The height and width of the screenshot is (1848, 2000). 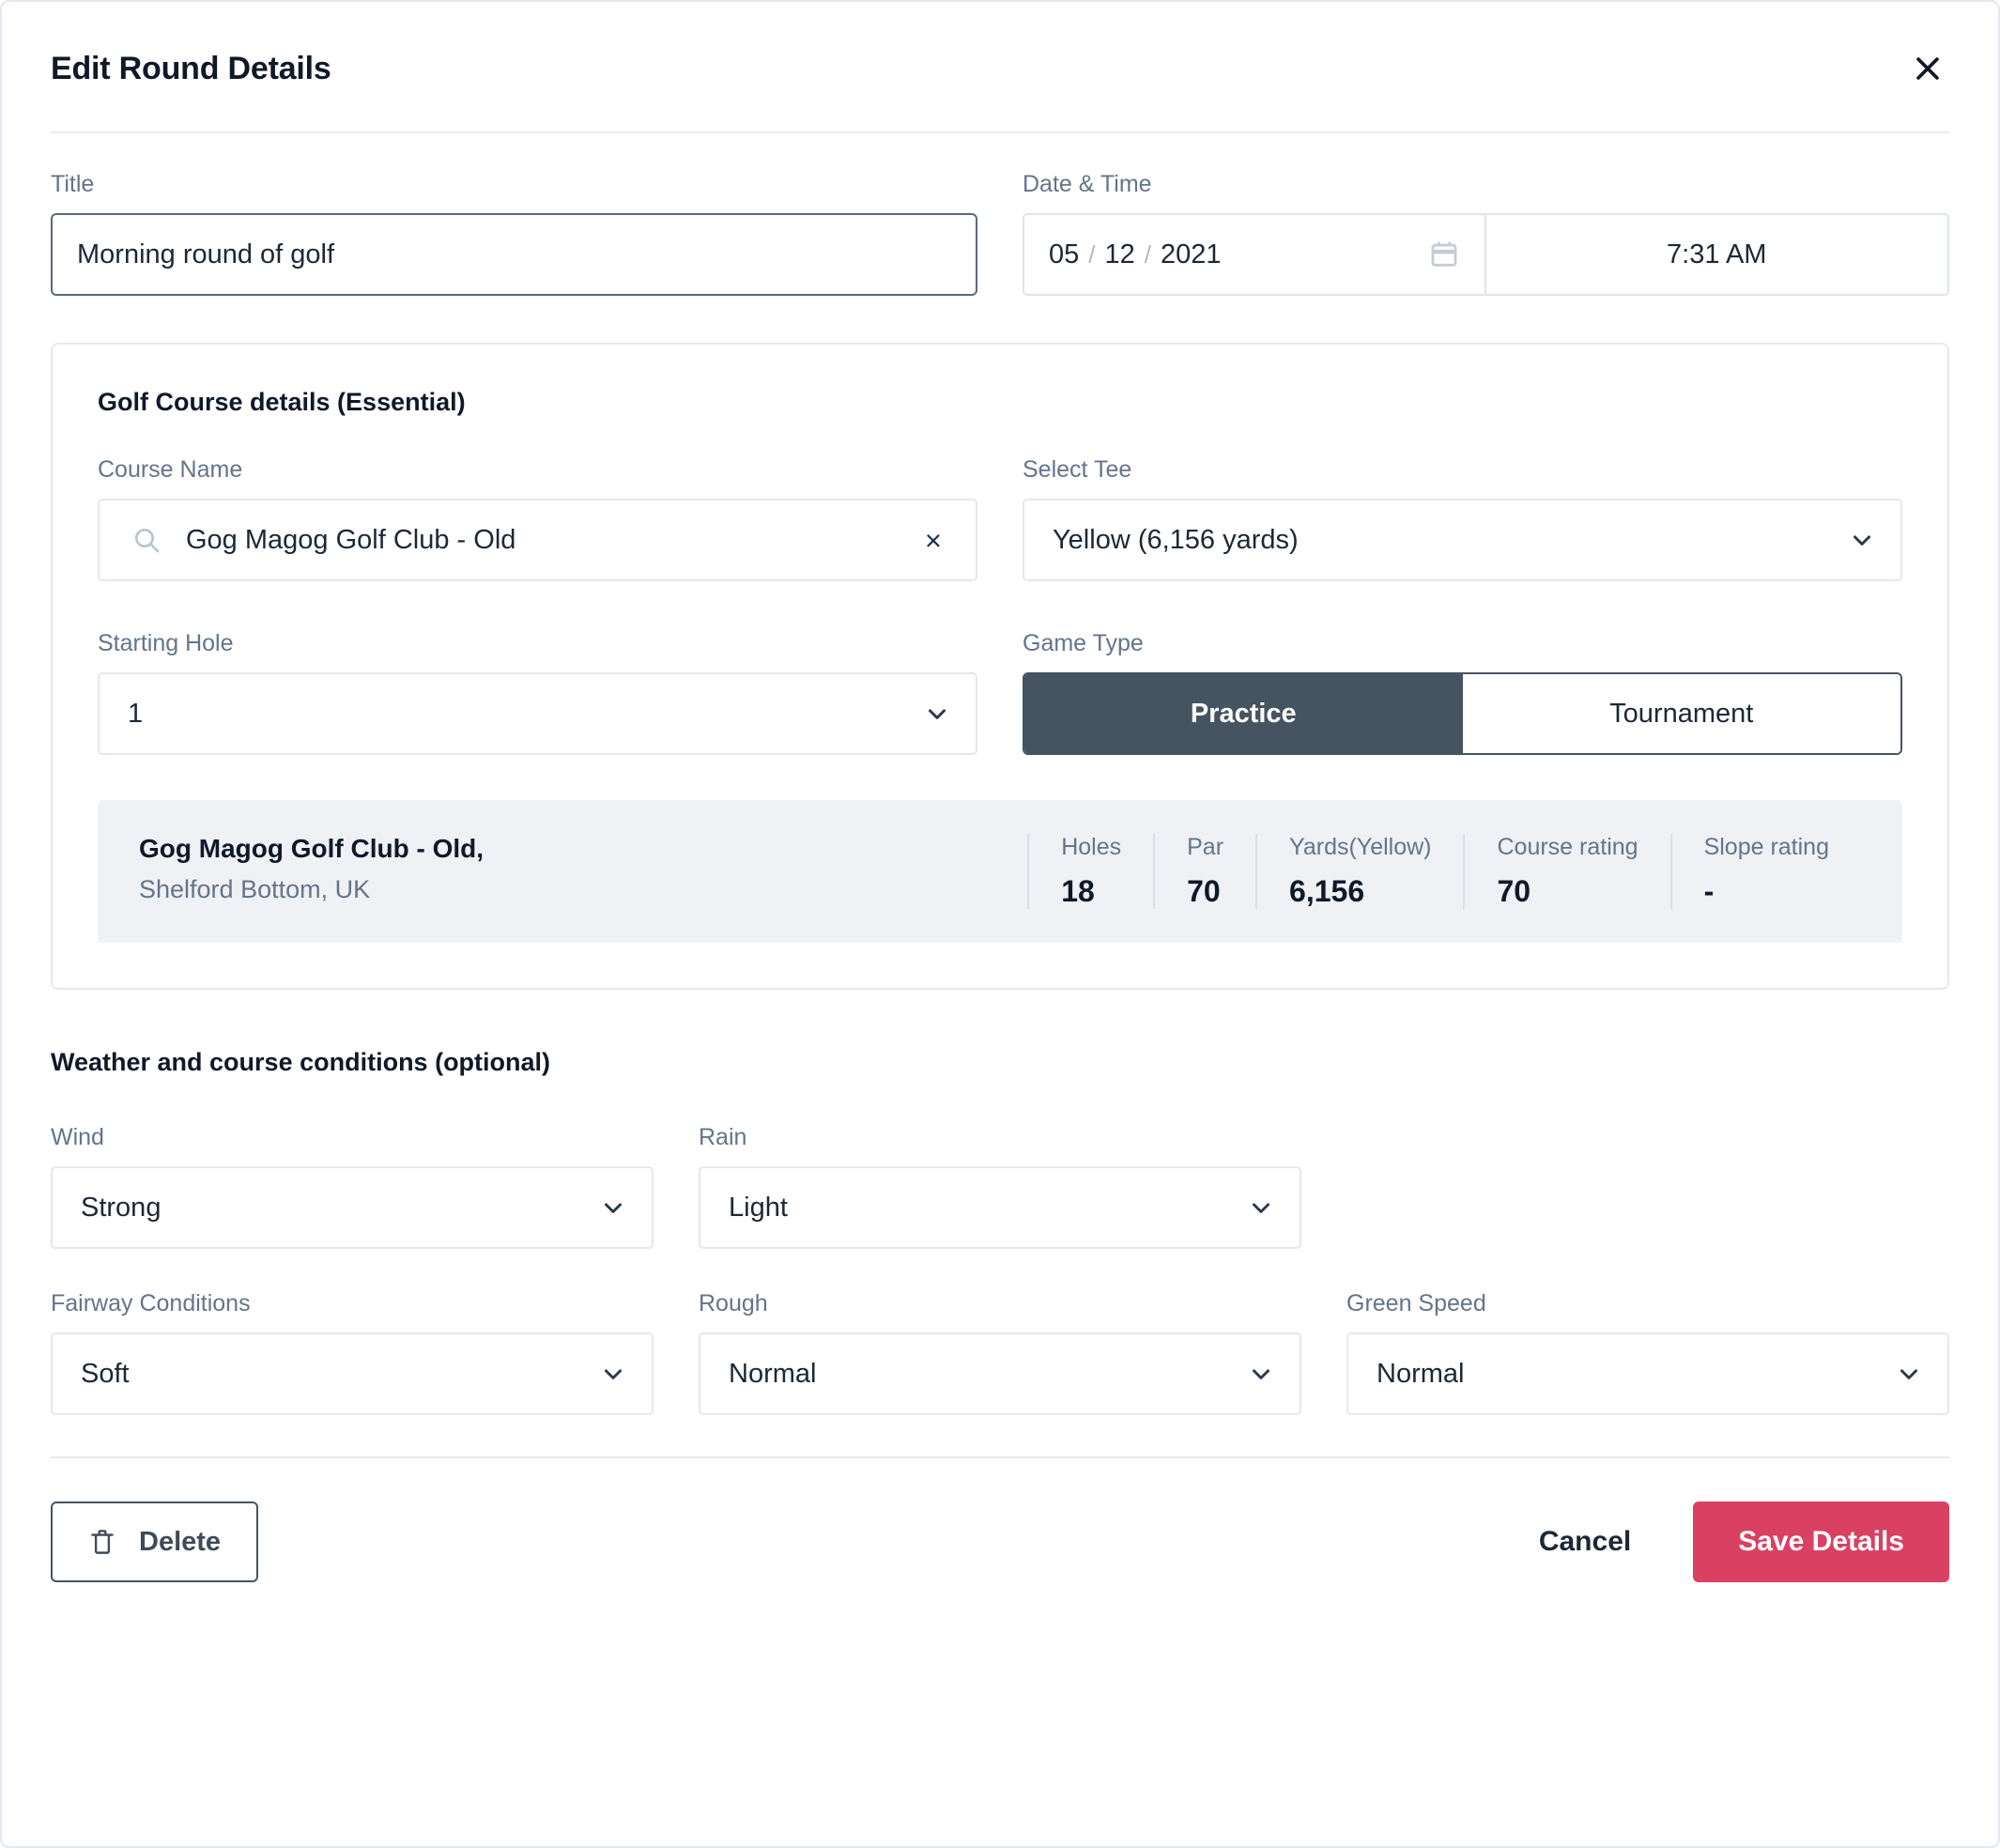 I want to click on calendar-icon, so click(x=1443, y=254).